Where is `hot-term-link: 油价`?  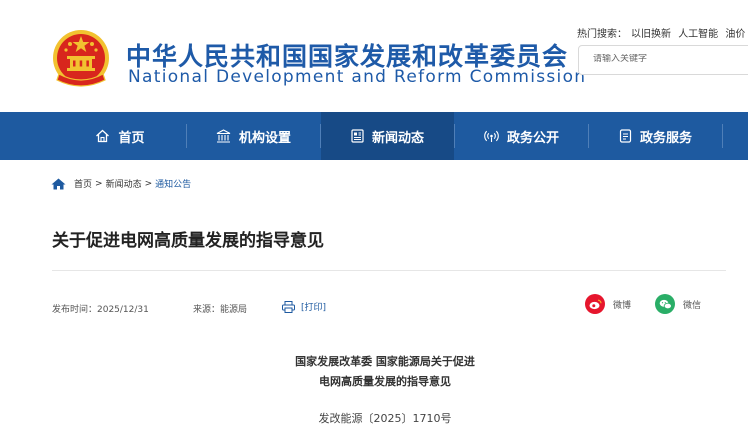 hot-term-link: 油价 is located at coordinates (735, 34).